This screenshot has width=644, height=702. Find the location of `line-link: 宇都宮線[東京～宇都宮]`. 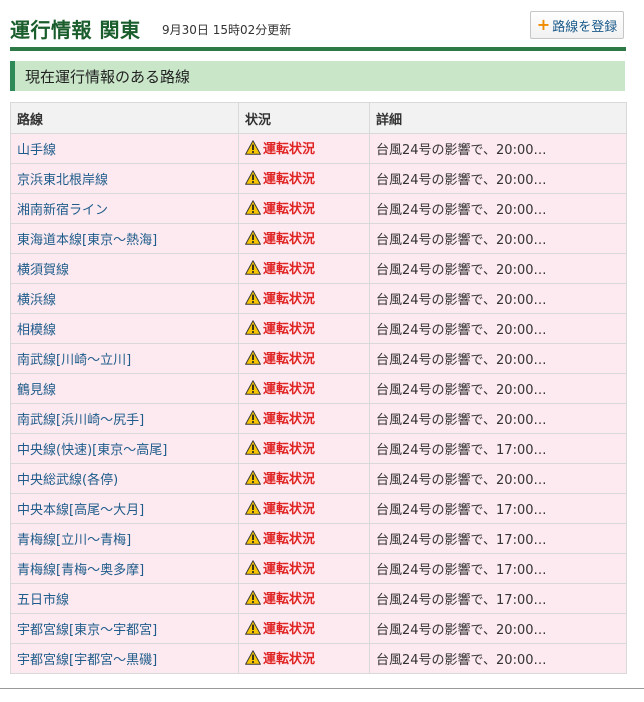

line-link: 宇都宮線[東京～宇都宮] is located at coordinates (87, 630).